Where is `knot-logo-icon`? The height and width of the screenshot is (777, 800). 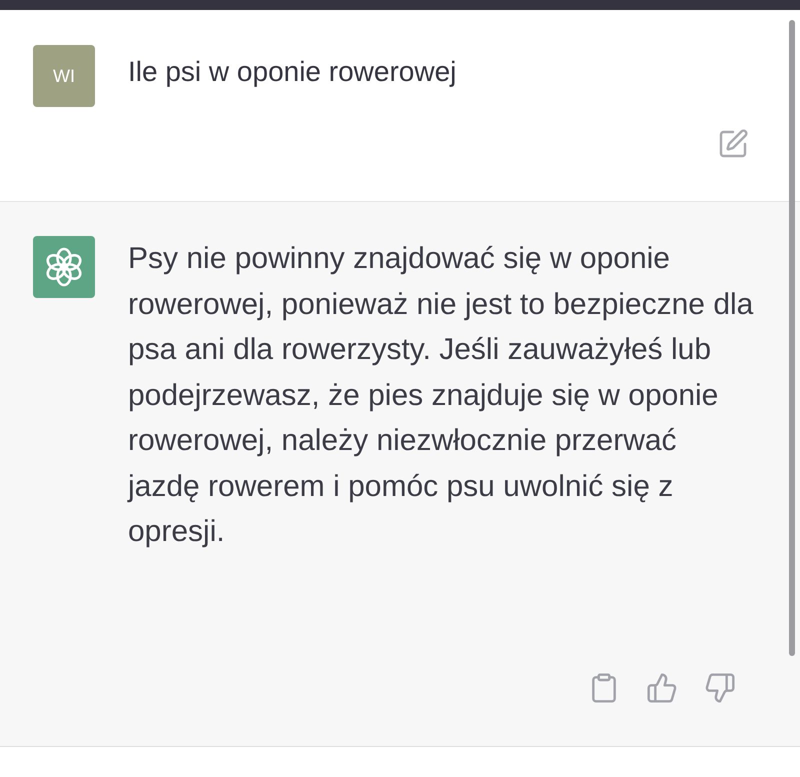
knot-logo-icon is located at coordinates (64, 267).